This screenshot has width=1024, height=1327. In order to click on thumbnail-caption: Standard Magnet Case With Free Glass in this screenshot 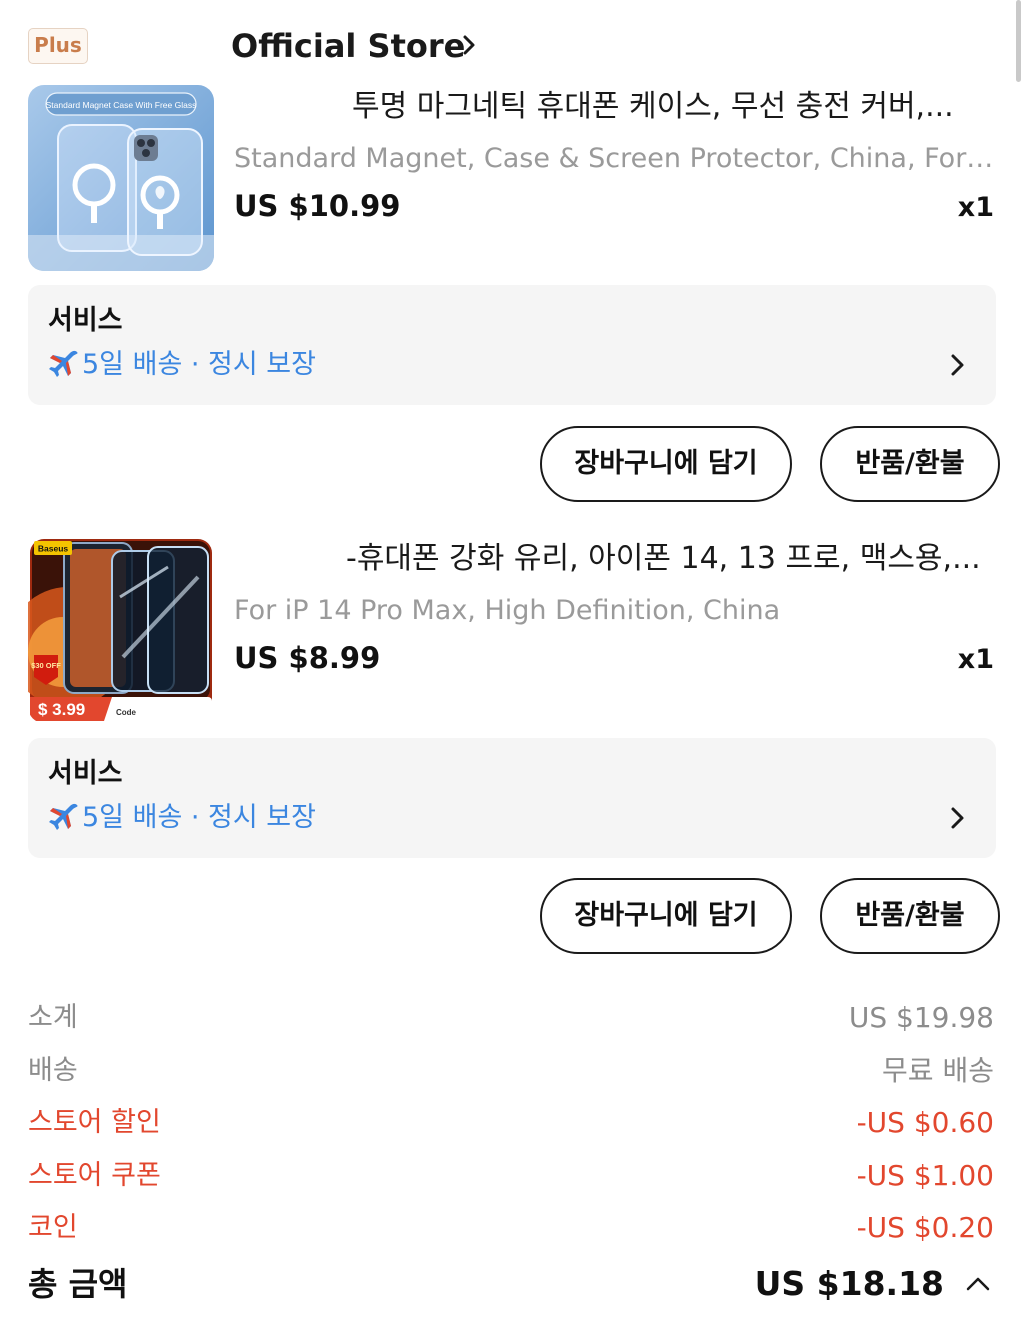, I will do `click(121, 105)`.